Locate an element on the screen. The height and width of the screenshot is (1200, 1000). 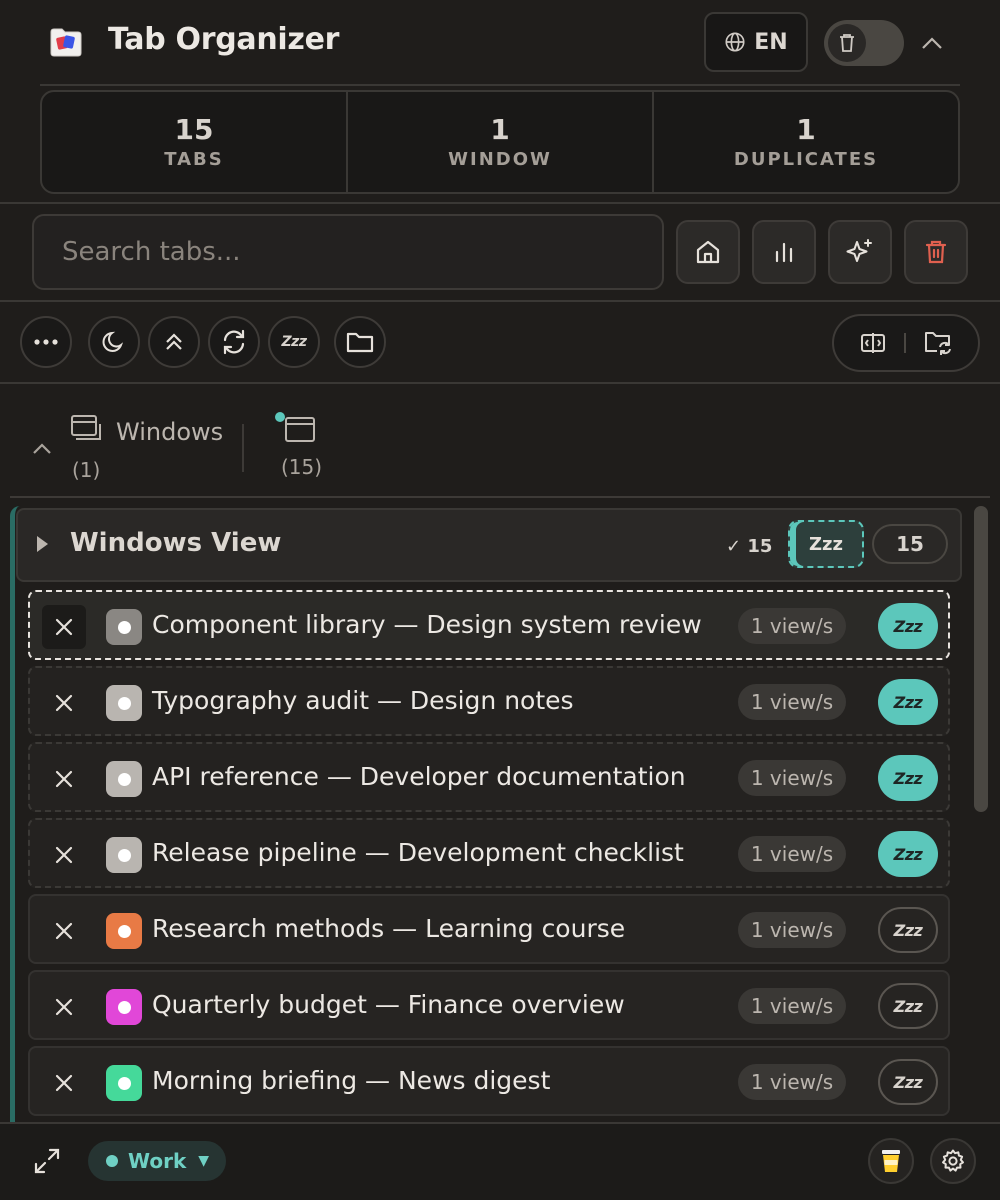
windows-stack-icon is located at coordinates (86, 428).